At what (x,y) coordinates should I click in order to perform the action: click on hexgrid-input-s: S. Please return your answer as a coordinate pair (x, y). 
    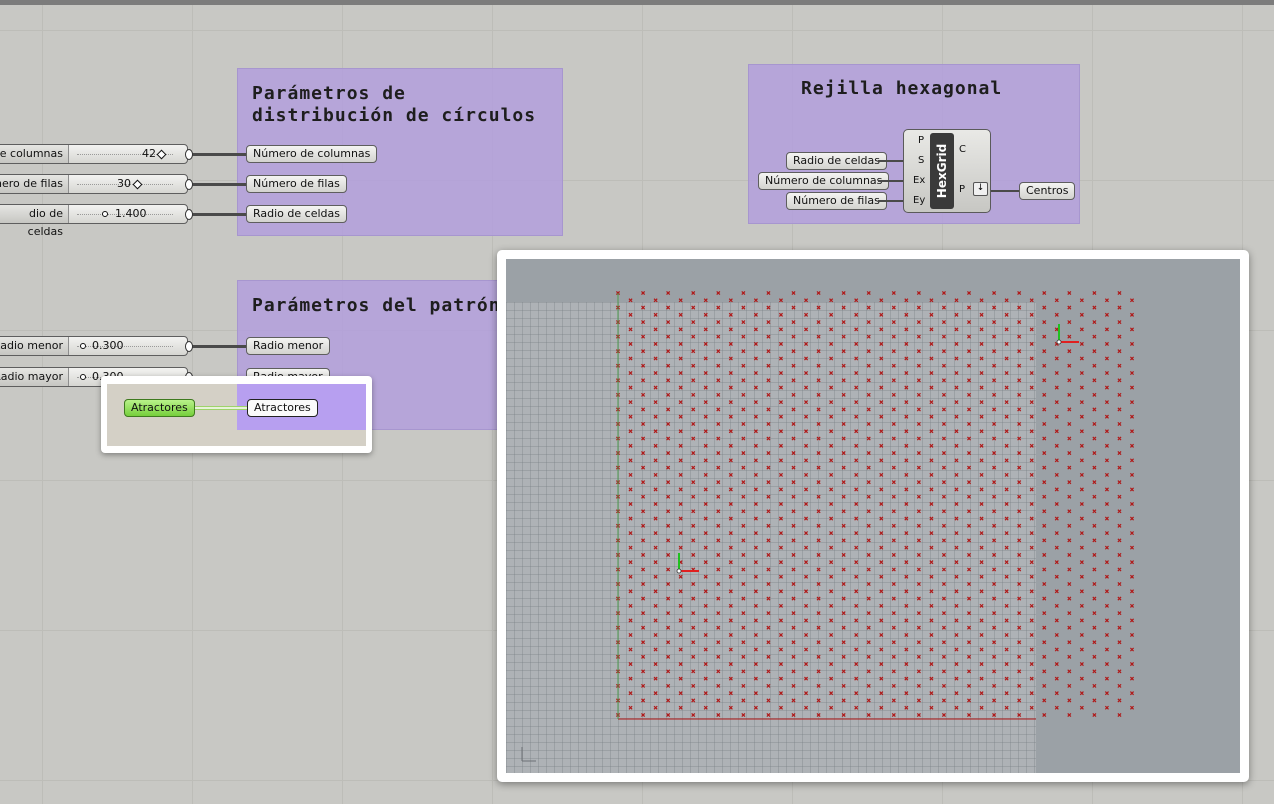
    Looking at the image, I should click on (921, 160).